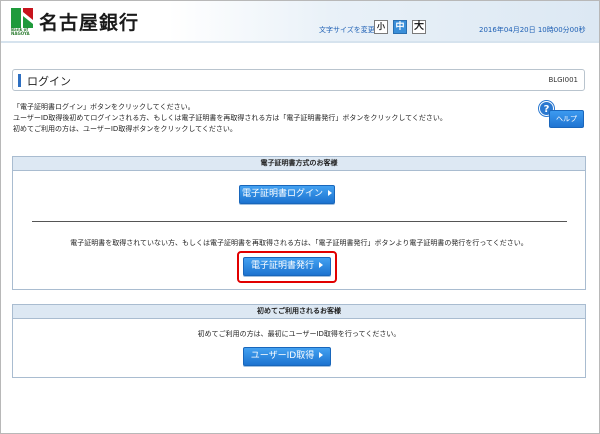  I want to click on new-user-note: 初めてご利用の方は、最初にユーザーID取得を行ってください。, so click(299, 334).